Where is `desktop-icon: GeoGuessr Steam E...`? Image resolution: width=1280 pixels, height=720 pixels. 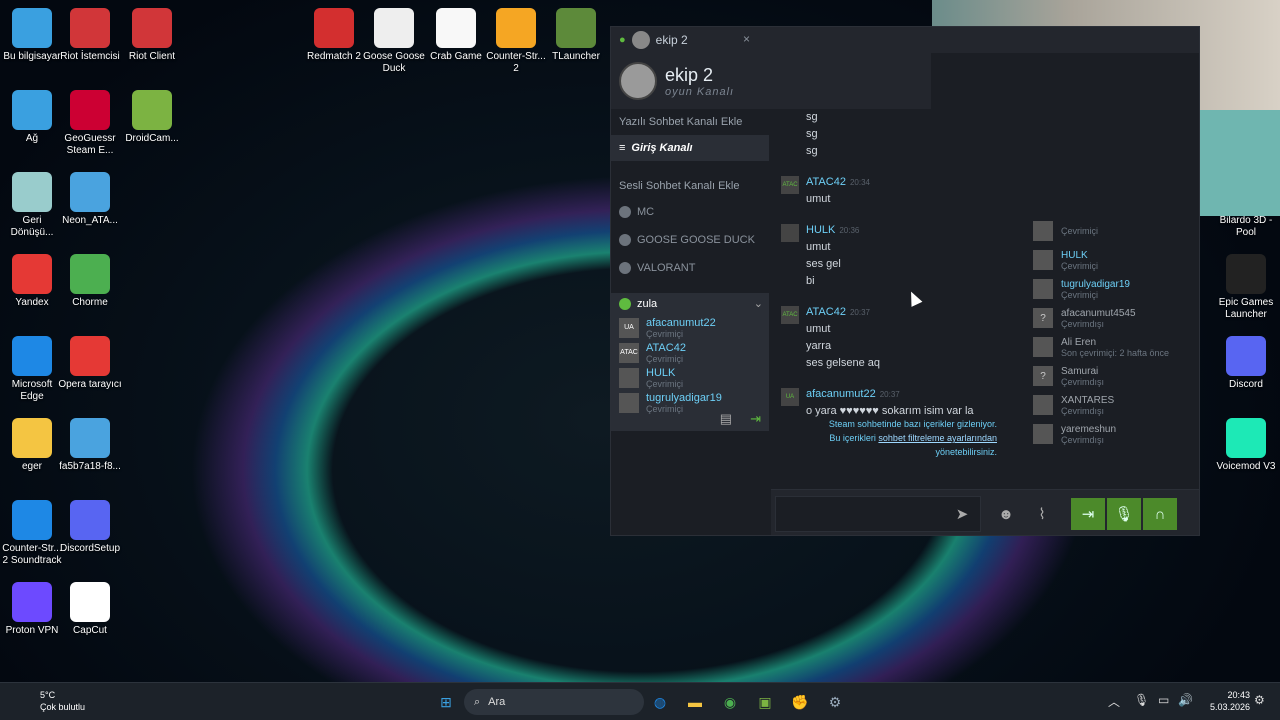
desktop-icon: GeoGuessr Steam E... is located at coordinates (90, 123).